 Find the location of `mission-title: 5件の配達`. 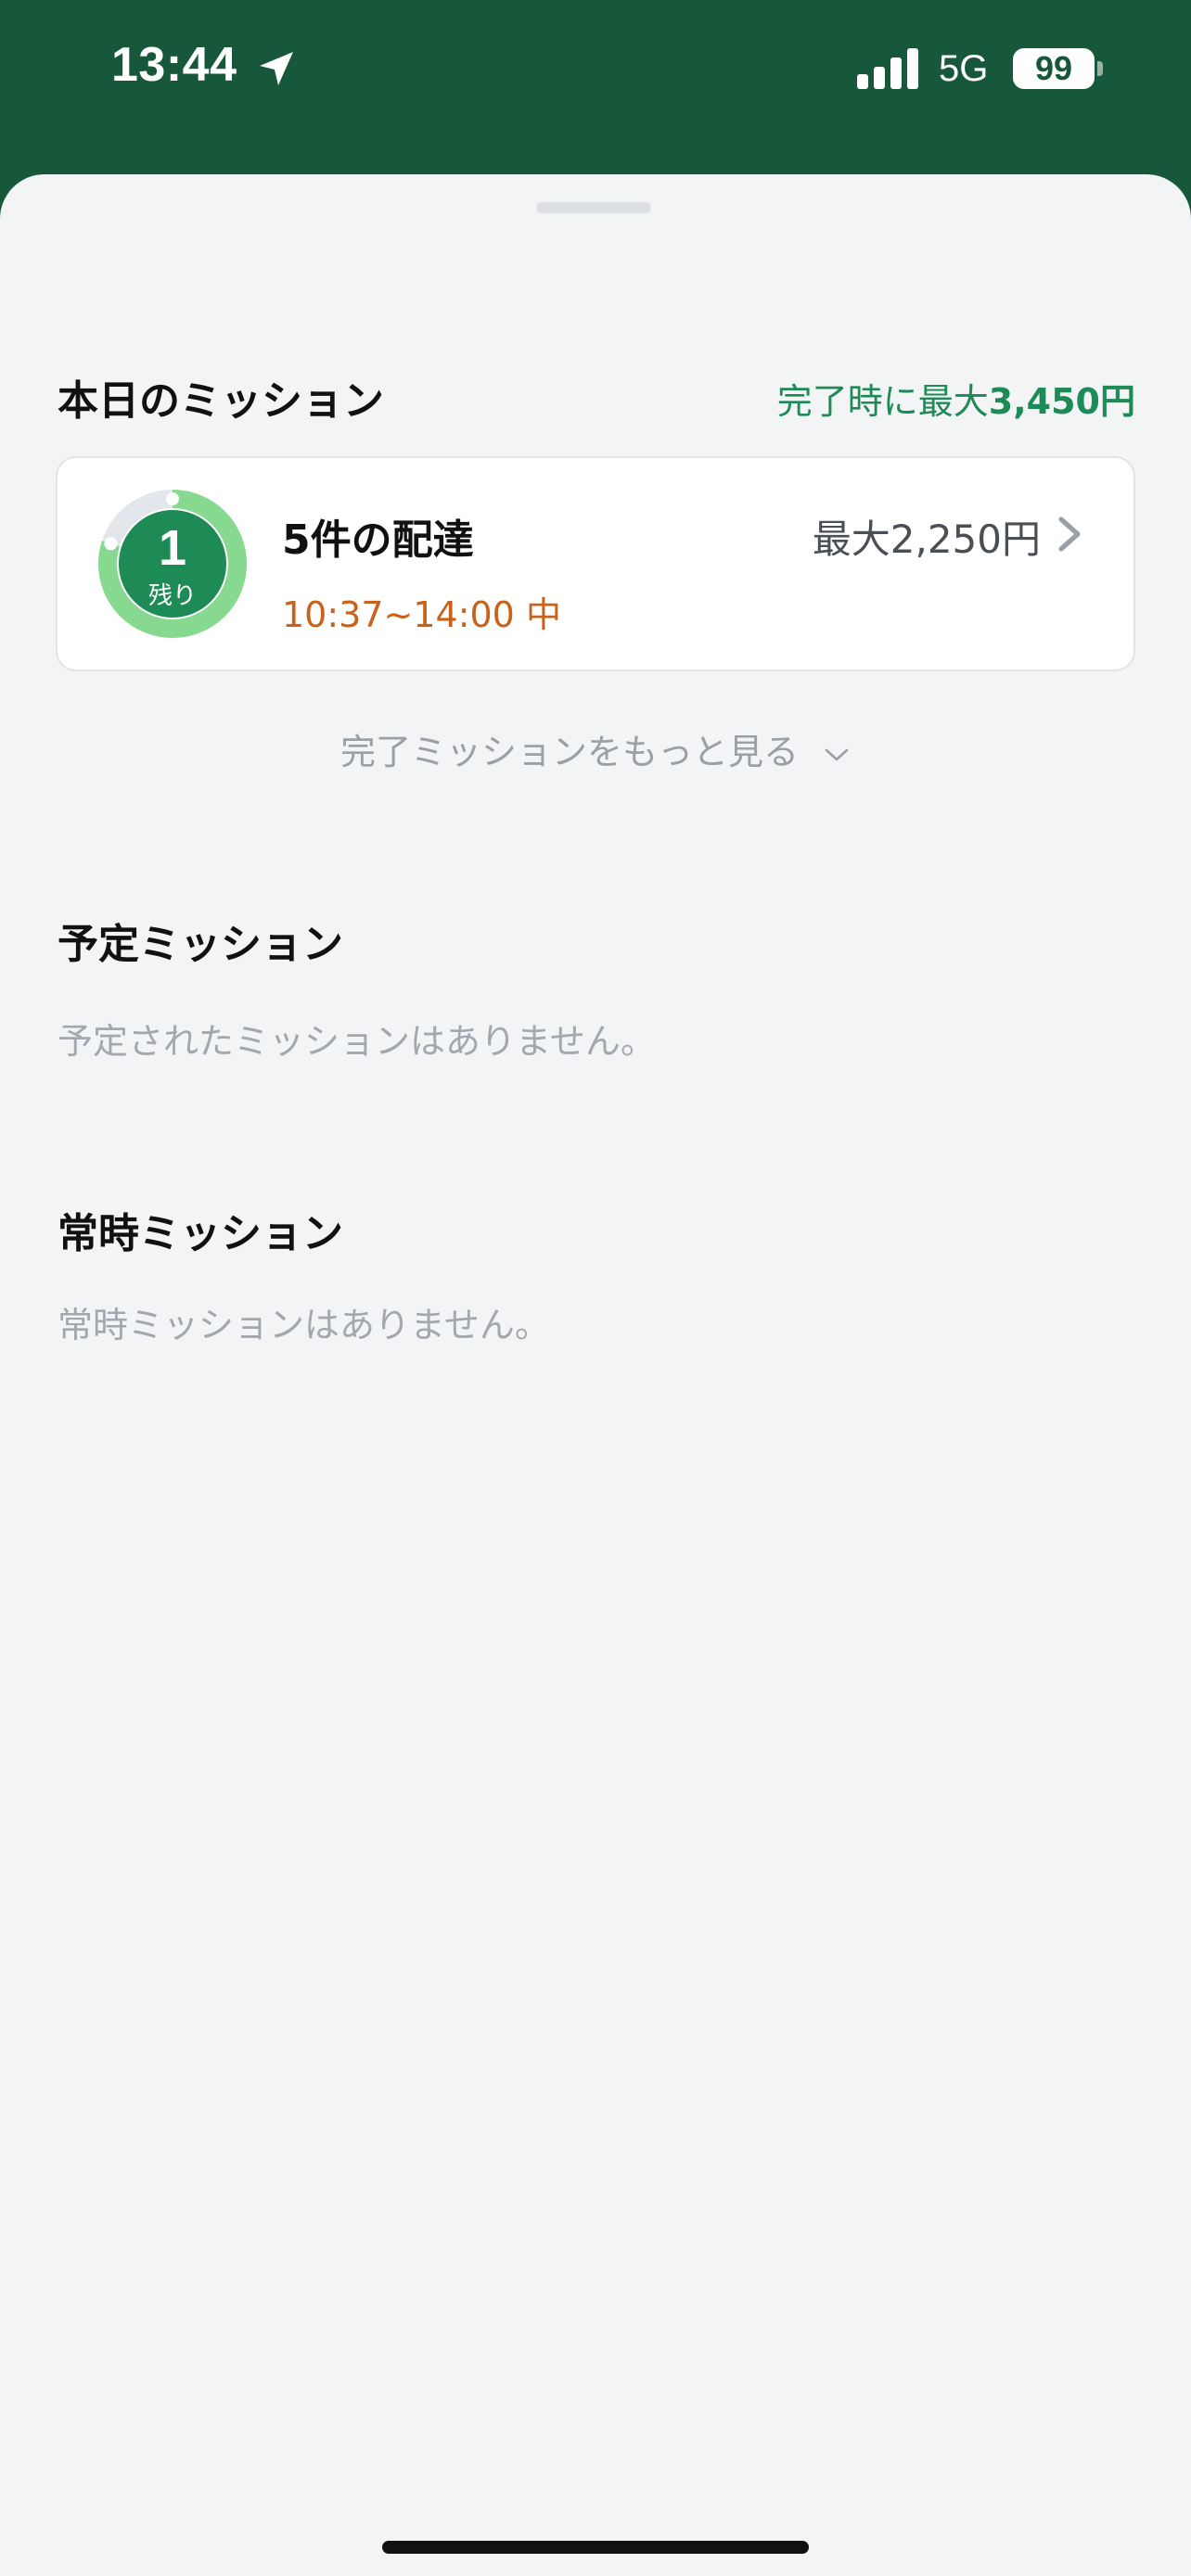

mission-title: 5件の配達 is located at coordinates (378, 540).